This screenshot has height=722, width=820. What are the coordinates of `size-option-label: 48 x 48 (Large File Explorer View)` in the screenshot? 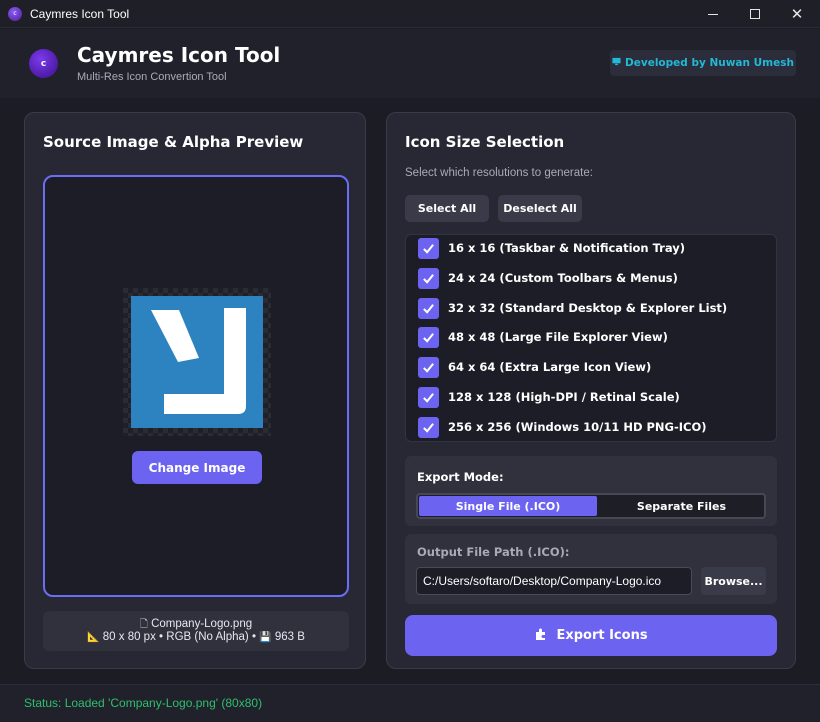 It's located at (558, 337).